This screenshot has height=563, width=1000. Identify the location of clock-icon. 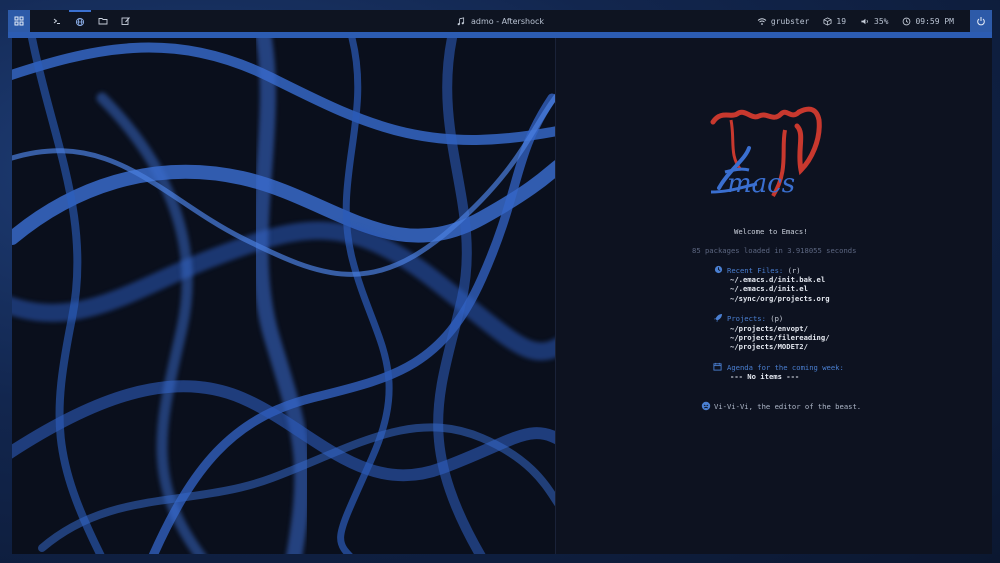
(907, 21).